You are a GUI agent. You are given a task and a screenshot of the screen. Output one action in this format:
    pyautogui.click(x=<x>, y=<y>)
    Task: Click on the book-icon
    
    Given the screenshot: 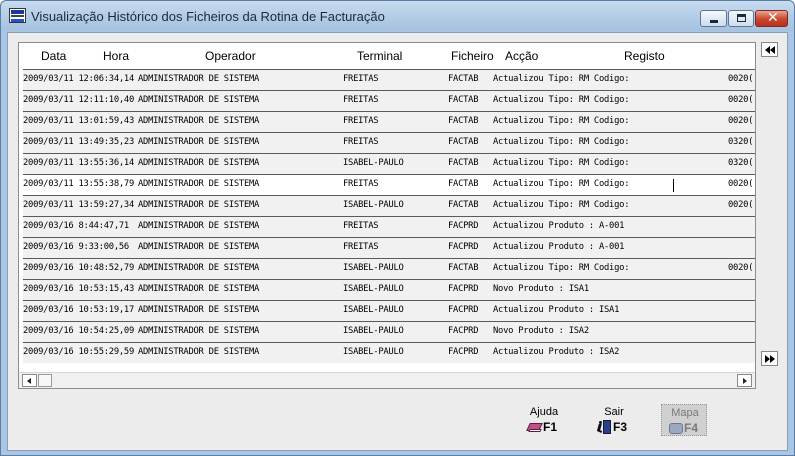 What is the action you would take?
    pyautogui.click(x=534, y=427)
    